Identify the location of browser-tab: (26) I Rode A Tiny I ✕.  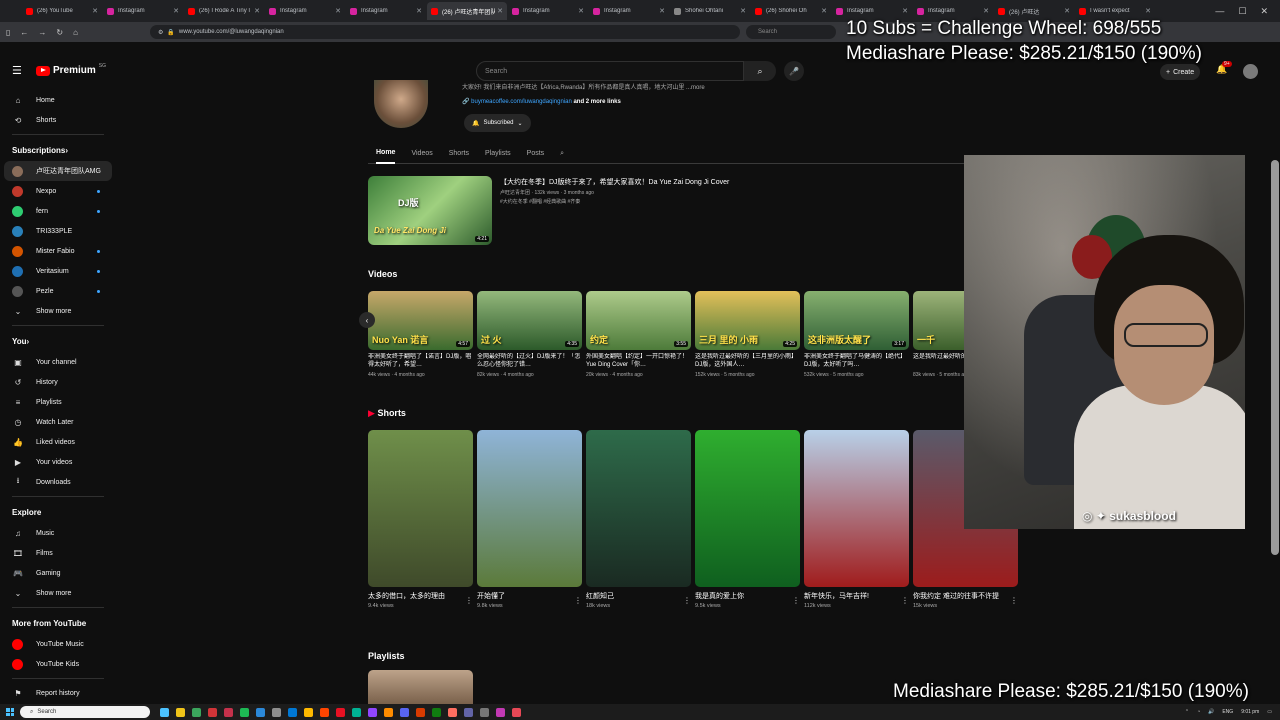
(224, 11).